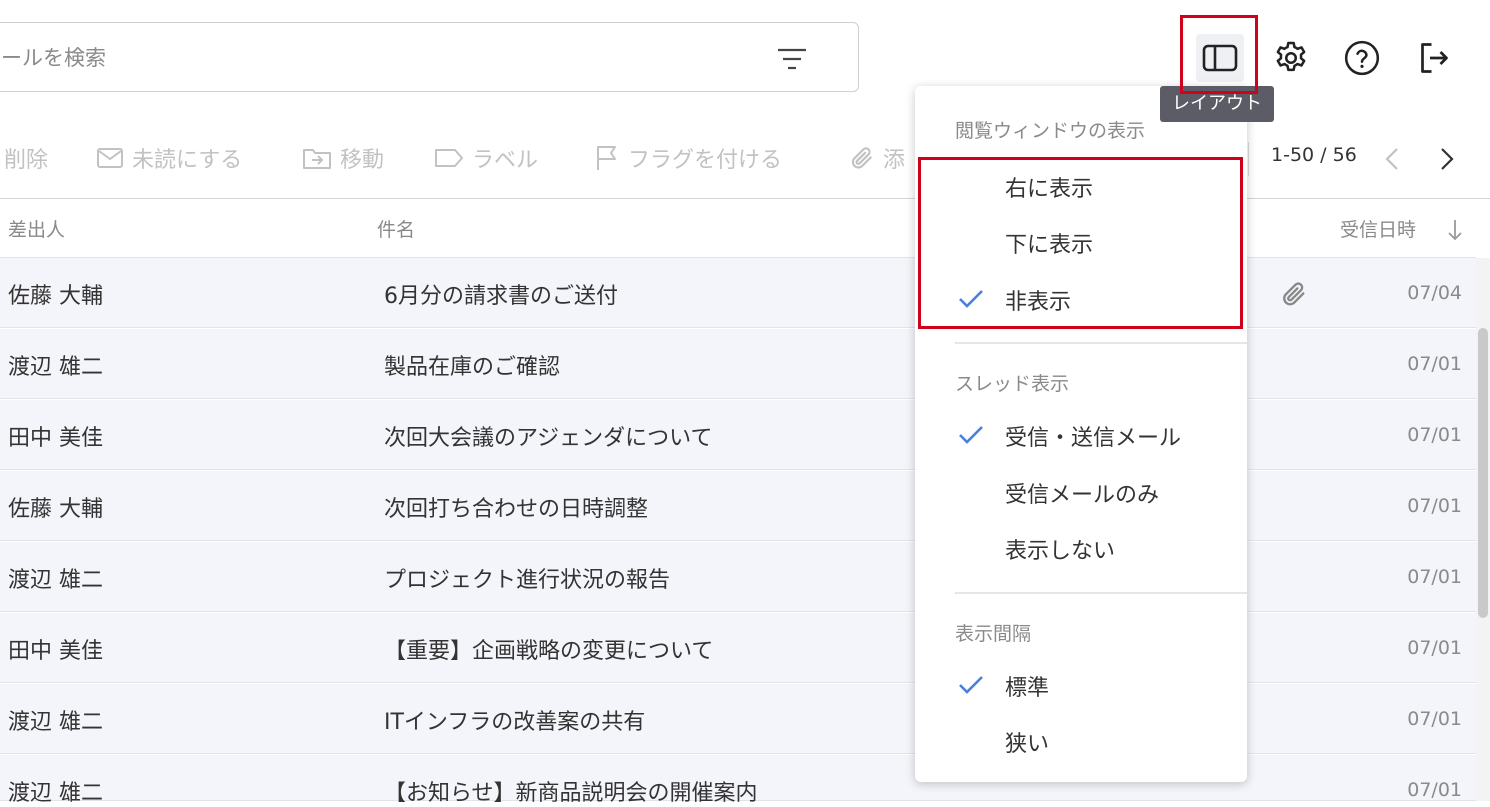 The width and height of the screenshot is (1490, 807). What do you see at coordinates (1082, 495) in the screenshot?
I see `menu-item-label: 受信メールのみ` at bounding box center [1082, 495].